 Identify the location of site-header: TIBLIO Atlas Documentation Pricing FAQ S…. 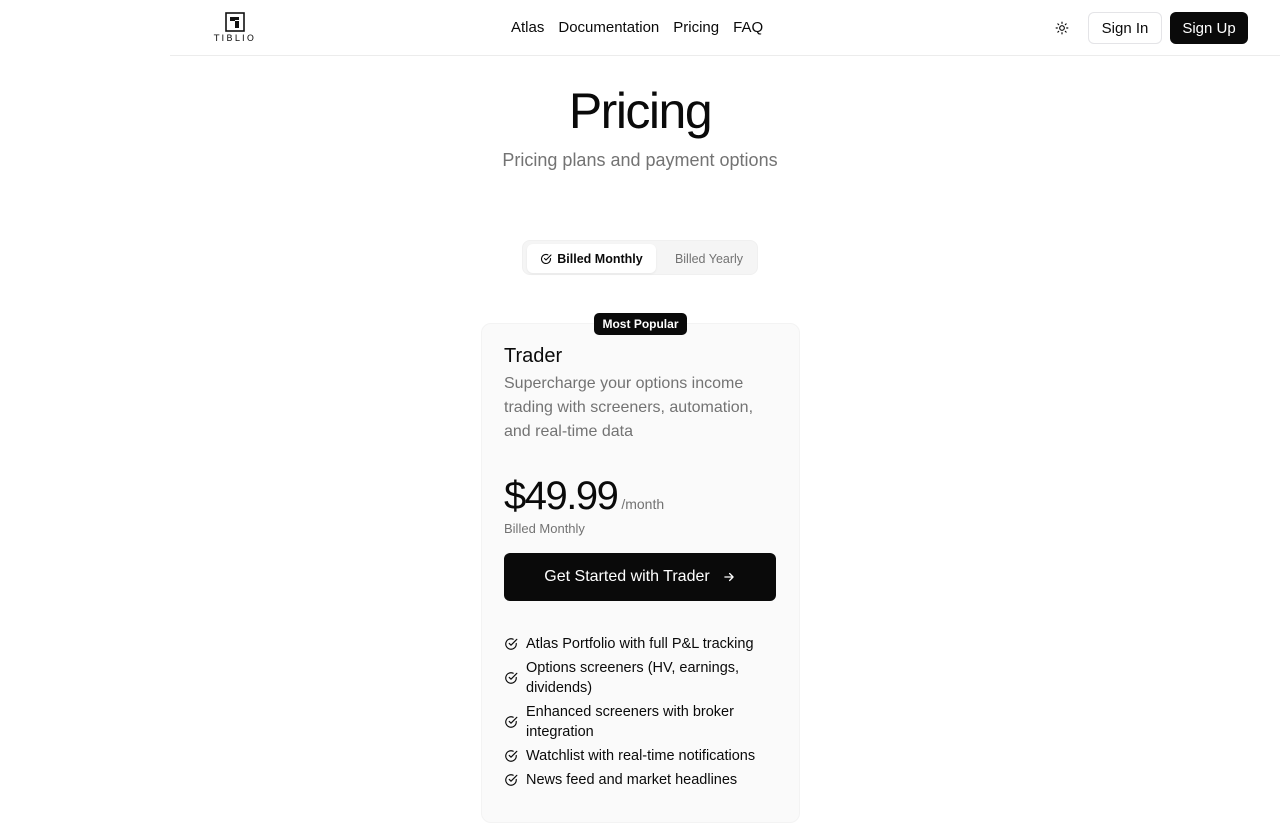
(640, 28).